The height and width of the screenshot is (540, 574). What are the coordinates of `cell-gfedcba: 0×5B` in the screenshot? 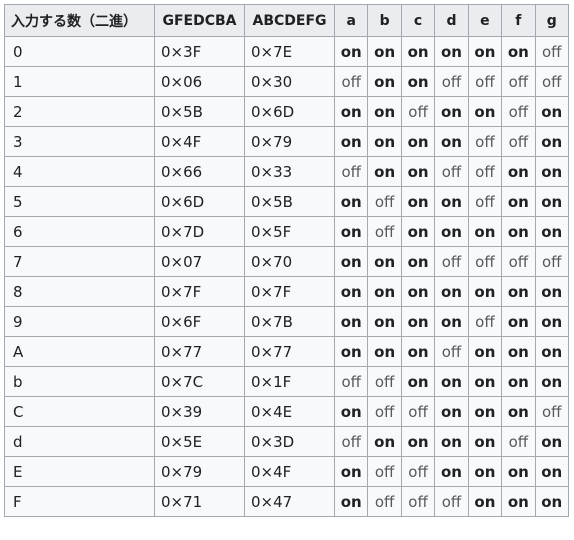 It's located at (199, 111).